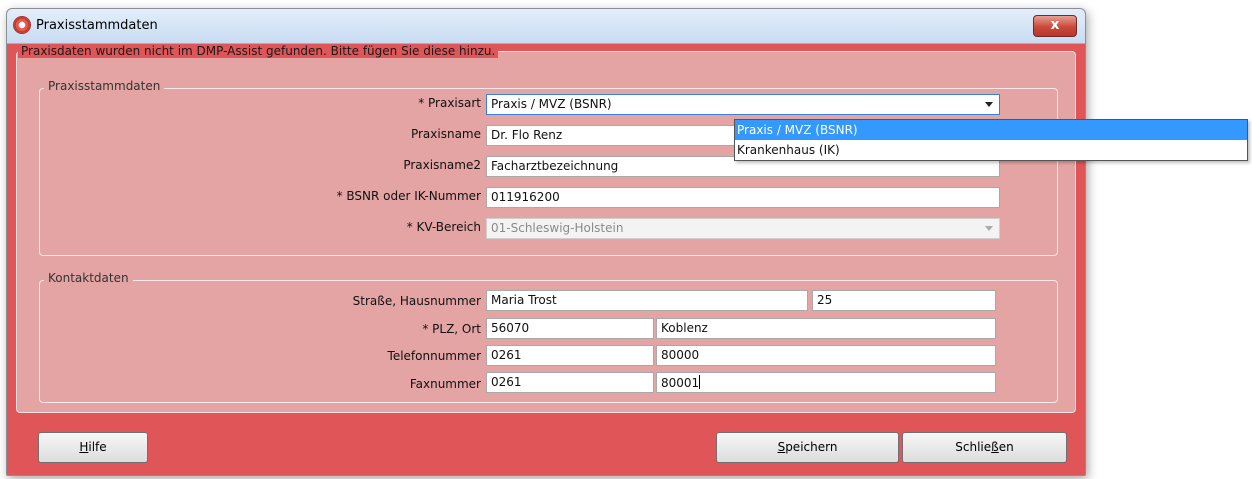  Describe the element at coordinates (97, 25) in the screenshot. I see `window-title: Praxisstammdaten` at that location.